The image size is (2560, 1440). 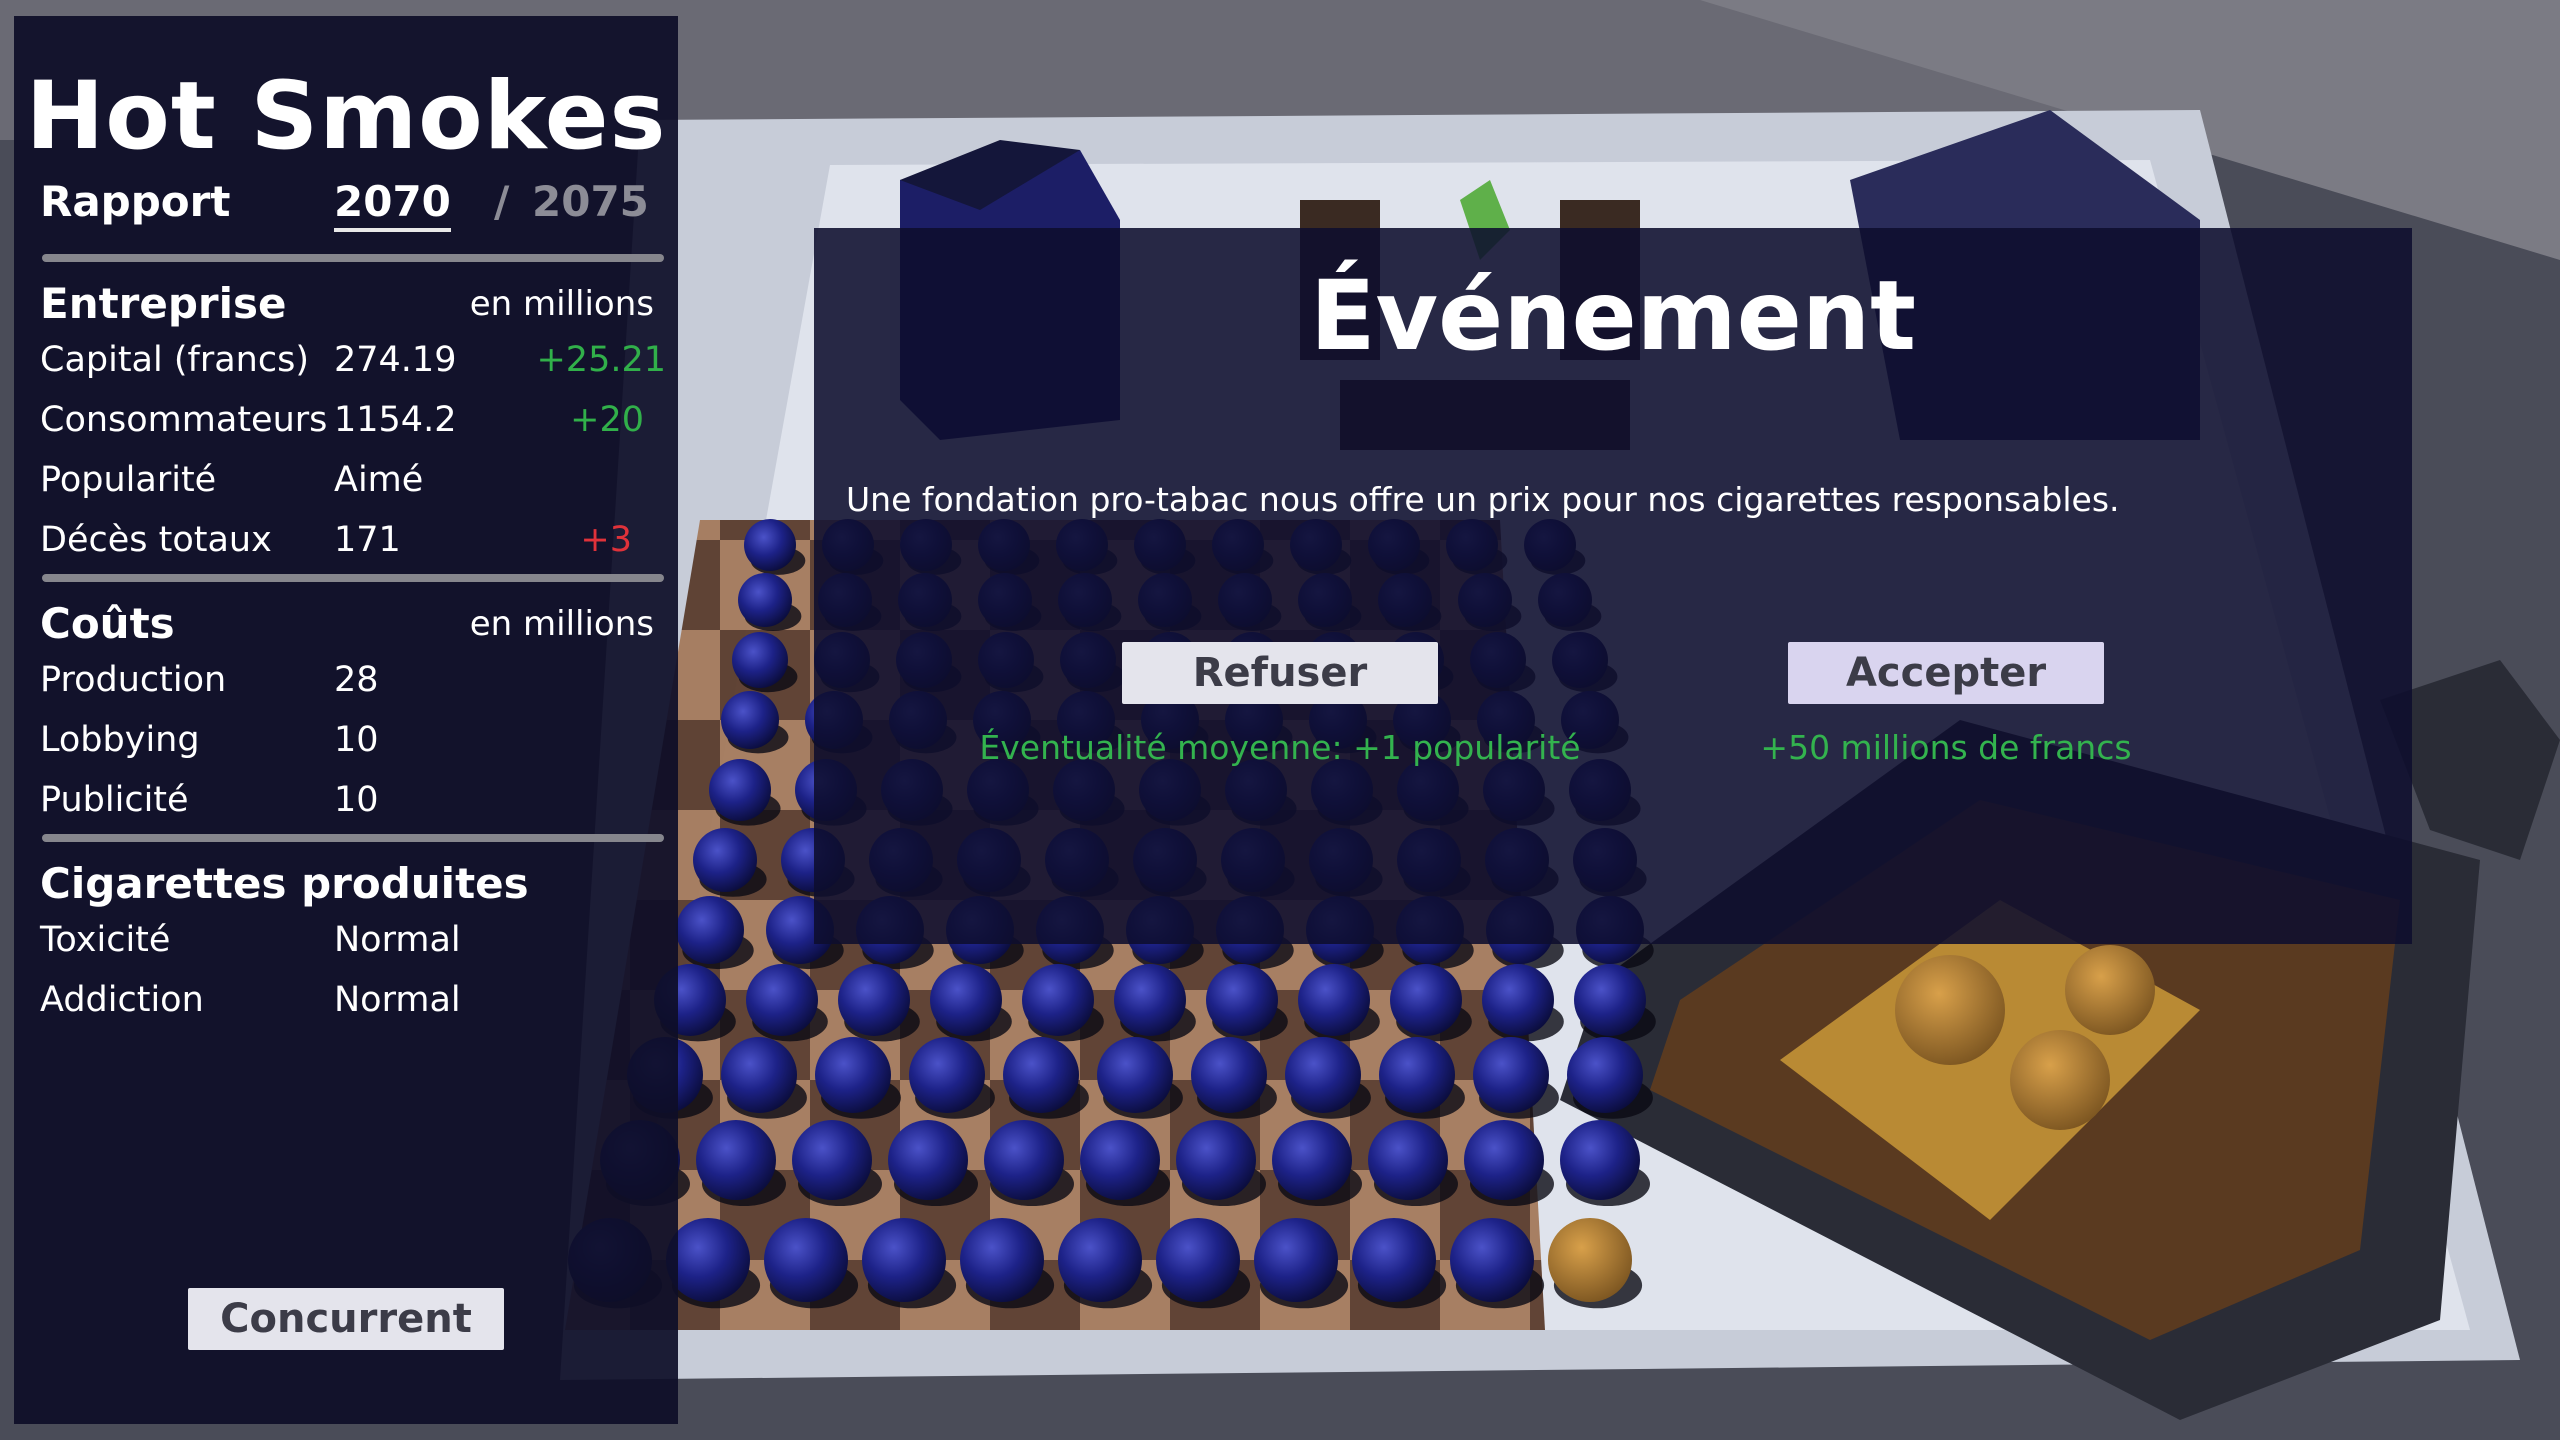 What do you see at coordinates (397, 1000) in the screenshot?
I see `addiction-value: Normal` at bounding box center [397, 1000].